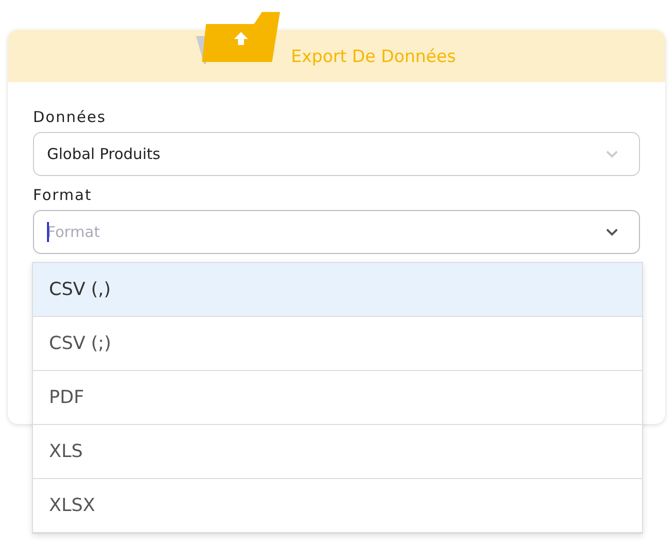 The height and width of the screenshot is (544, 672). Describe the element at coordinates (337, 290) in the screenshot. I see `dropdown-option: CSV (,)` at that location.